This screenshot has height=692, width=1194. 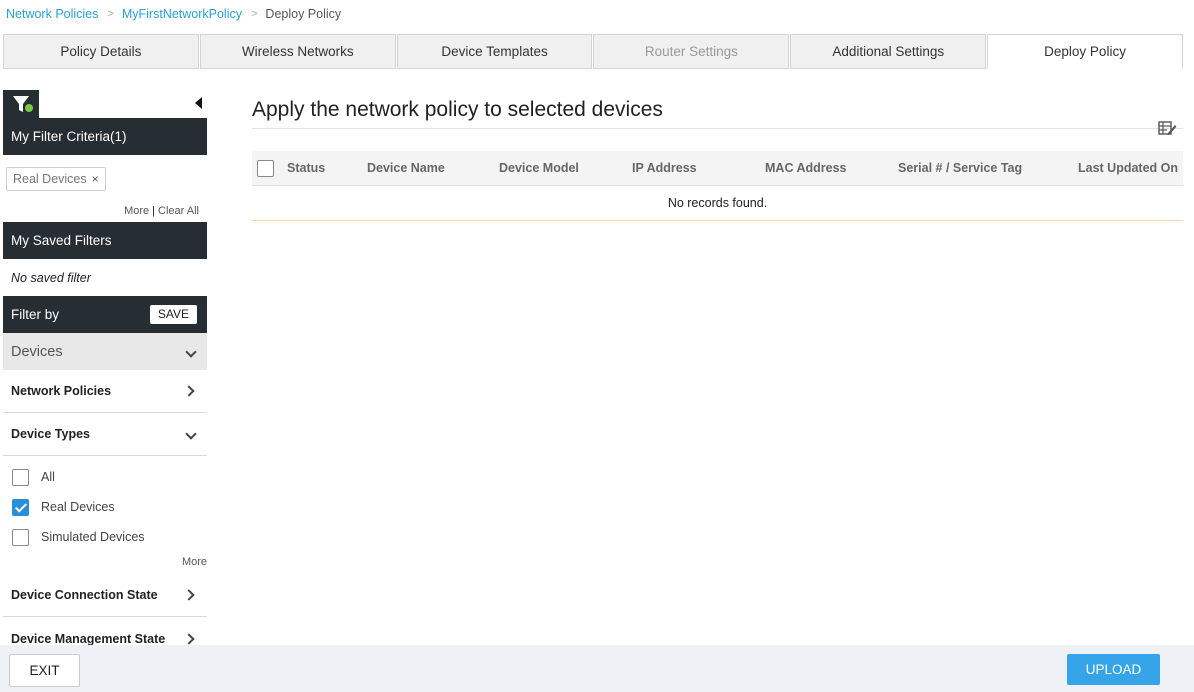 What do you see at coordinates (88, 638) in the screenshot?
I see `section-label: Device Management State` at bounding box center [88, 638].